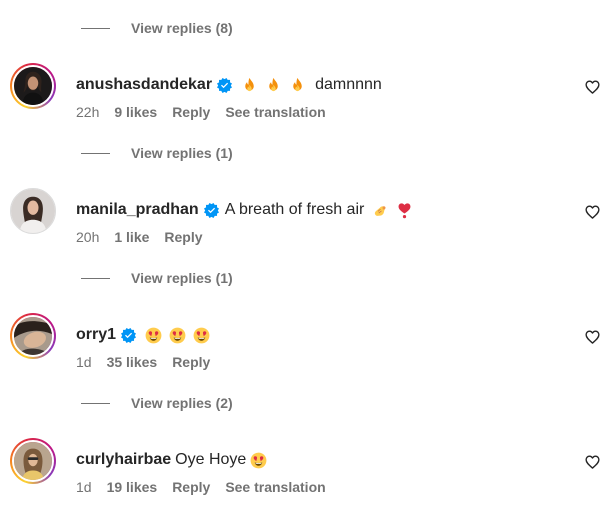 The image size is (613, 508). I want to click on likes-count: 35 likes, so click(132, 362).